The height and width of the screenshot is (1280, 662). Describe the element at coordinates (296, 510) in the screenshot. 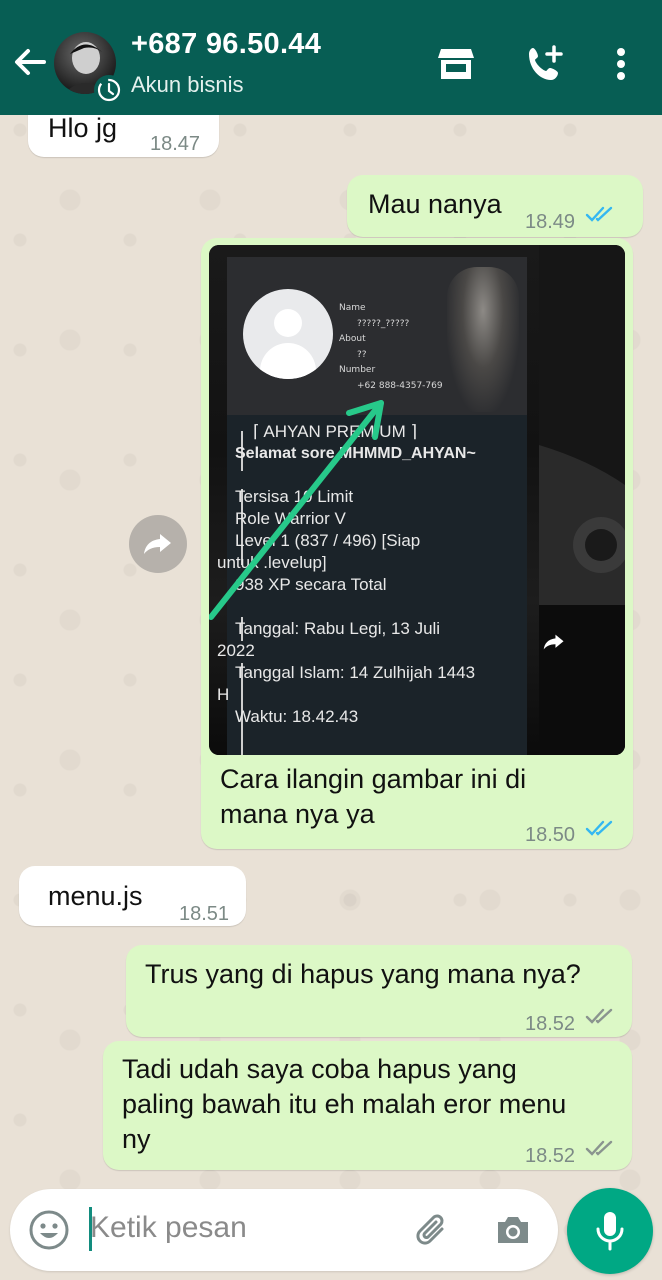

I see `green-arrow-annotation` at that location.